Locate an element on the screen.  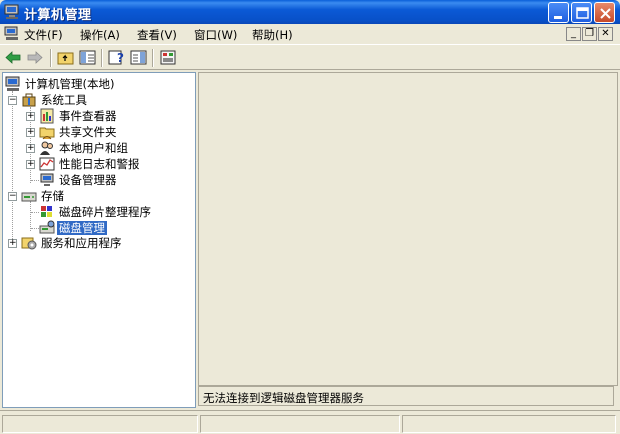
tree-label: 本地用户和组 is located at coordinates (93, 148).